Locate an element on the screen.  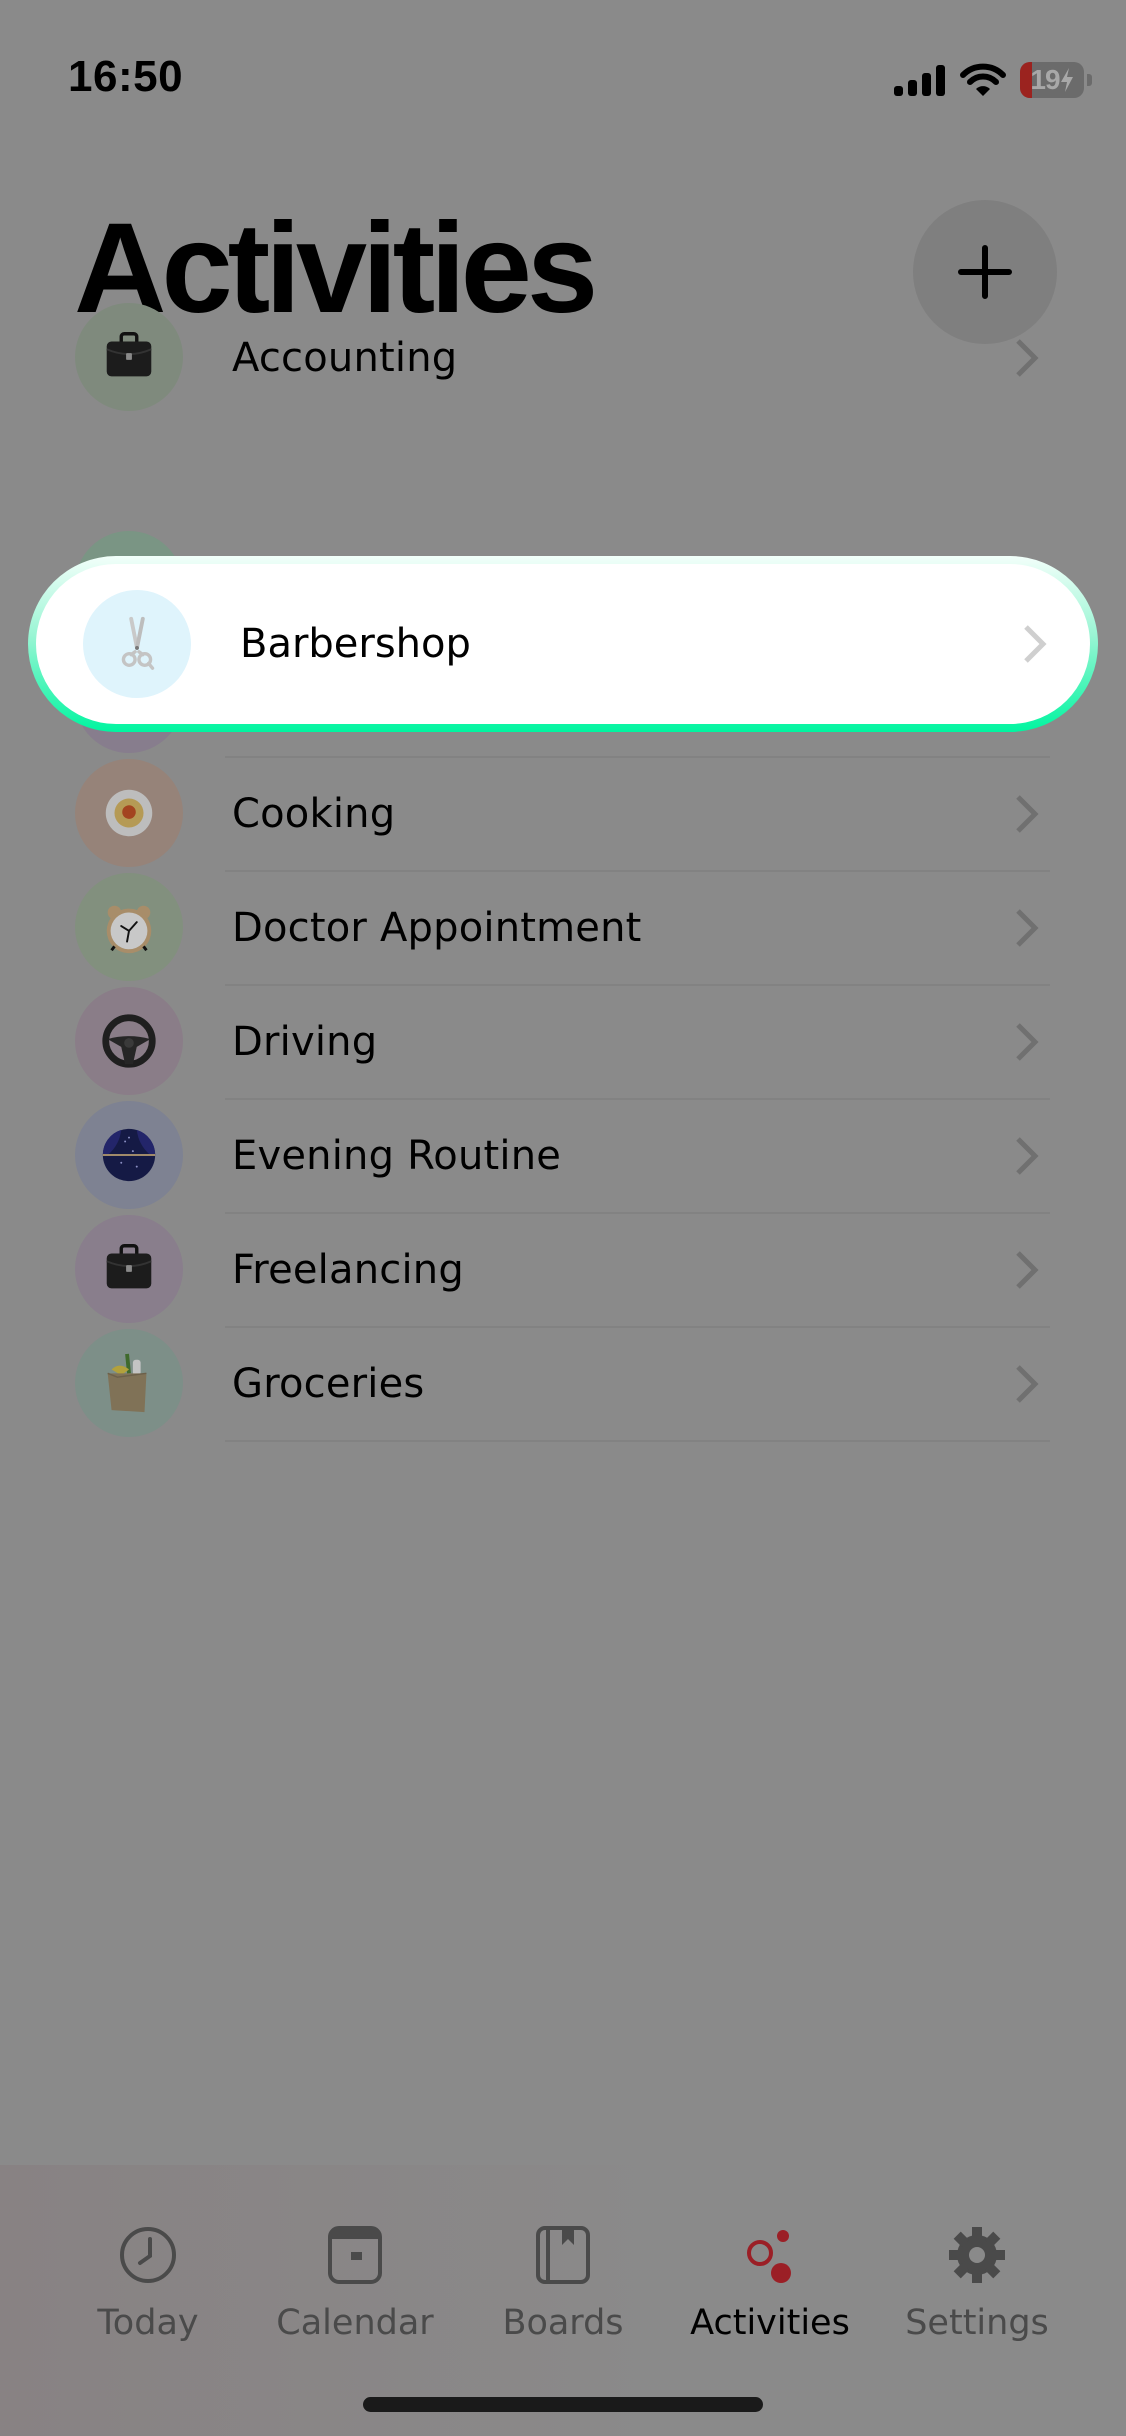
activity-label: Evening Routine is located at coordinates (397, 1156).